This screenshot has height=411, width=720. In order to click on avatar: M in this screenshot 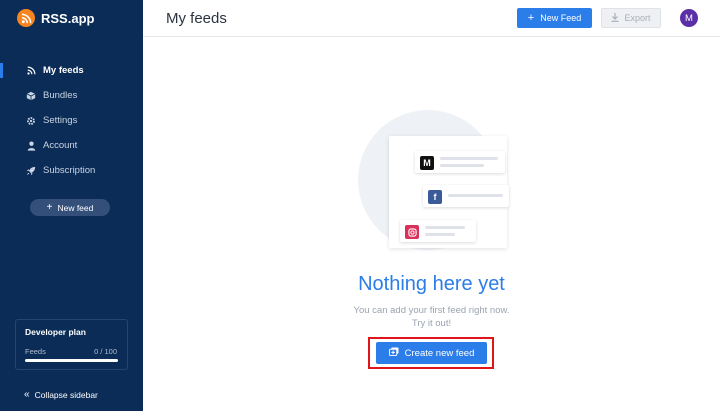, I will do `click(689, 18)`.